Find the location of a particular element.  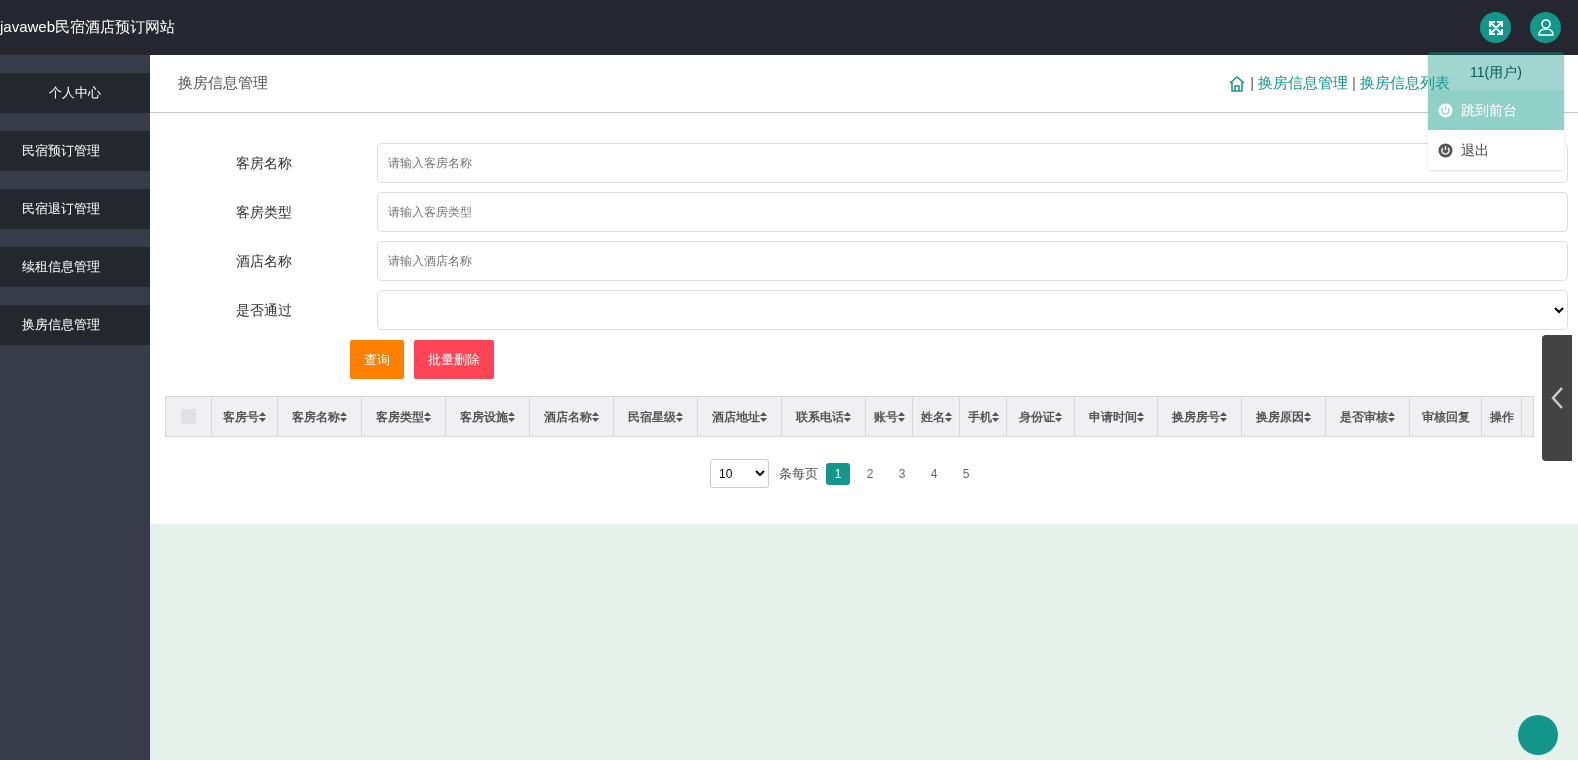

column-header: 审核回复 is located at coordinates (1446, 416).